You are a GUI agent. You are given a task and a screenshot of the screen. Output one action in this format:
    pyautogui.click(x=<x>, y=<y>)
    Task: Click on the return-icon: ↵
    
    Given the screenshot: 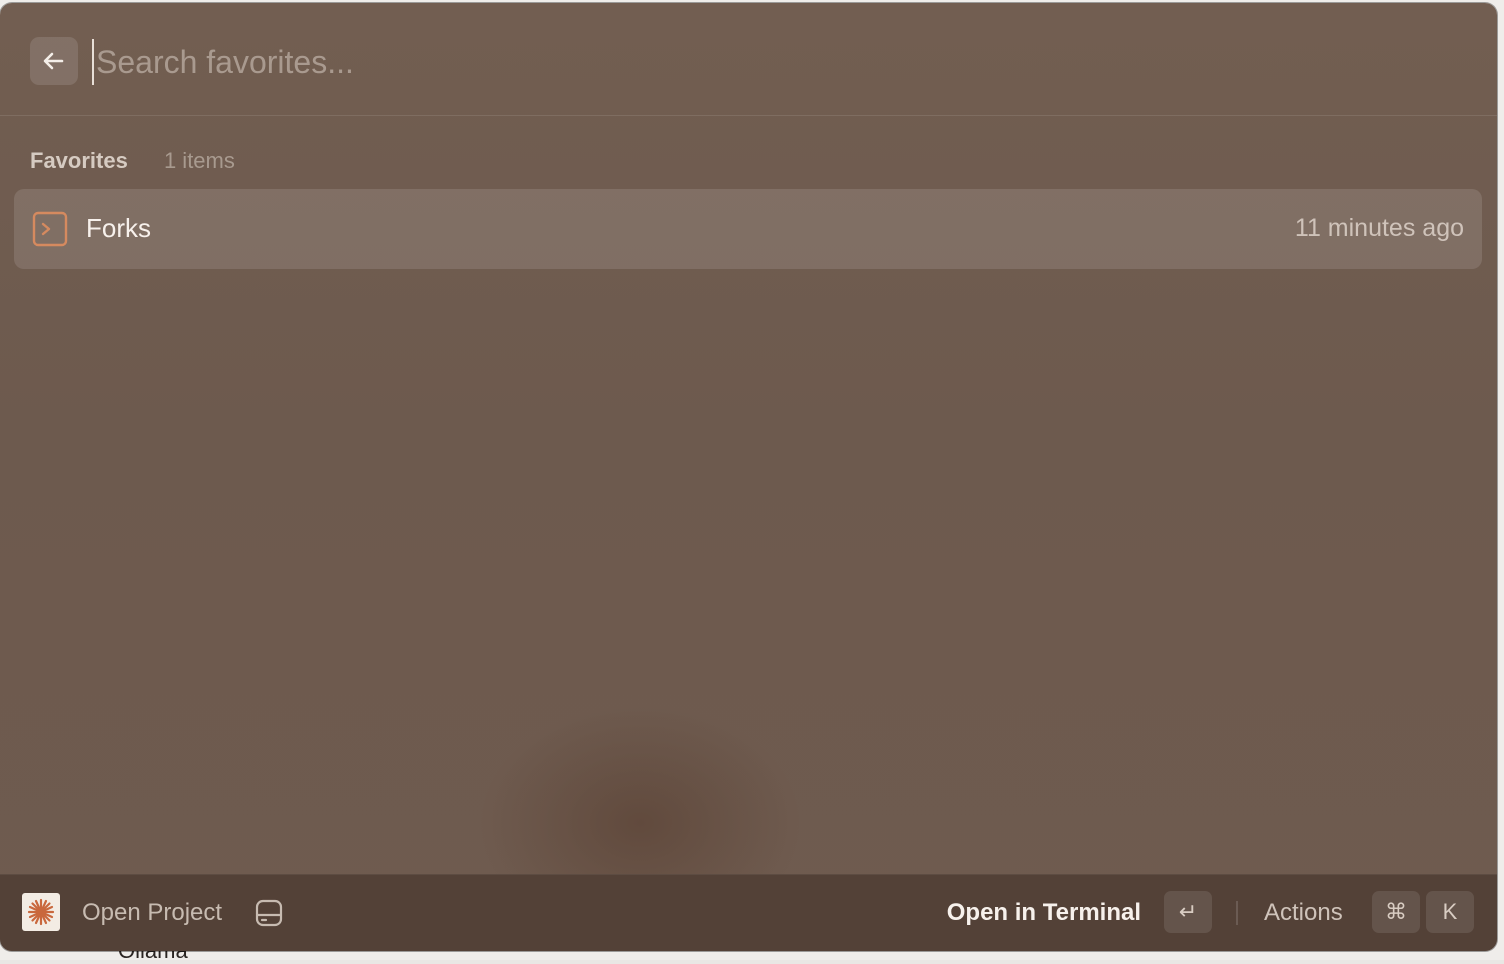 What is the action you would take?
    pyautogui.click(x=1188, y=911)
    